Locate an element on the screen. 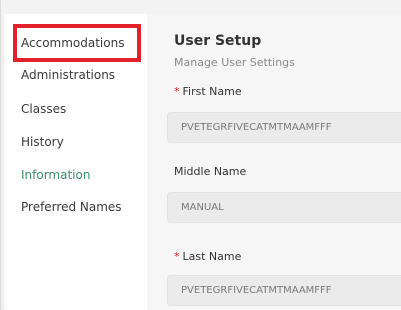 This screenshot has width=401, height=310. highlight-box is located at coordinates (77, 43).